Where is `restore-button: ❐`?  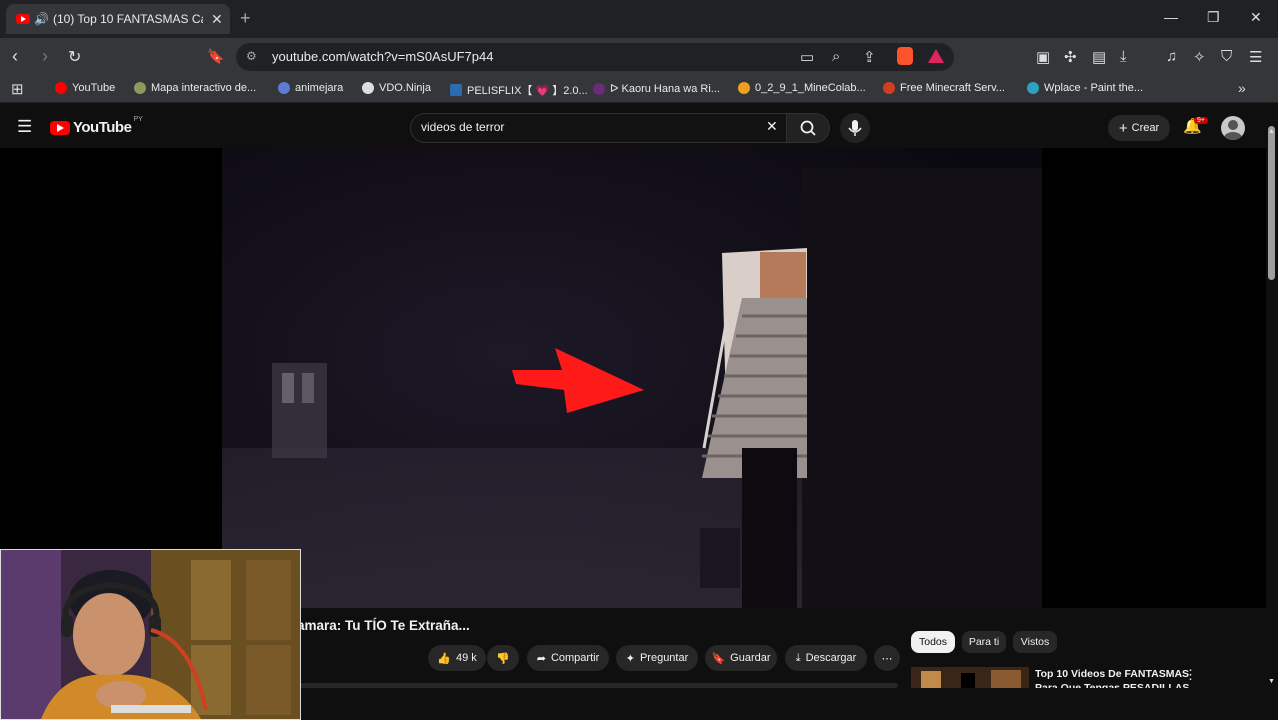 restore-button: ❐ is located at coordinates (1213, 17).